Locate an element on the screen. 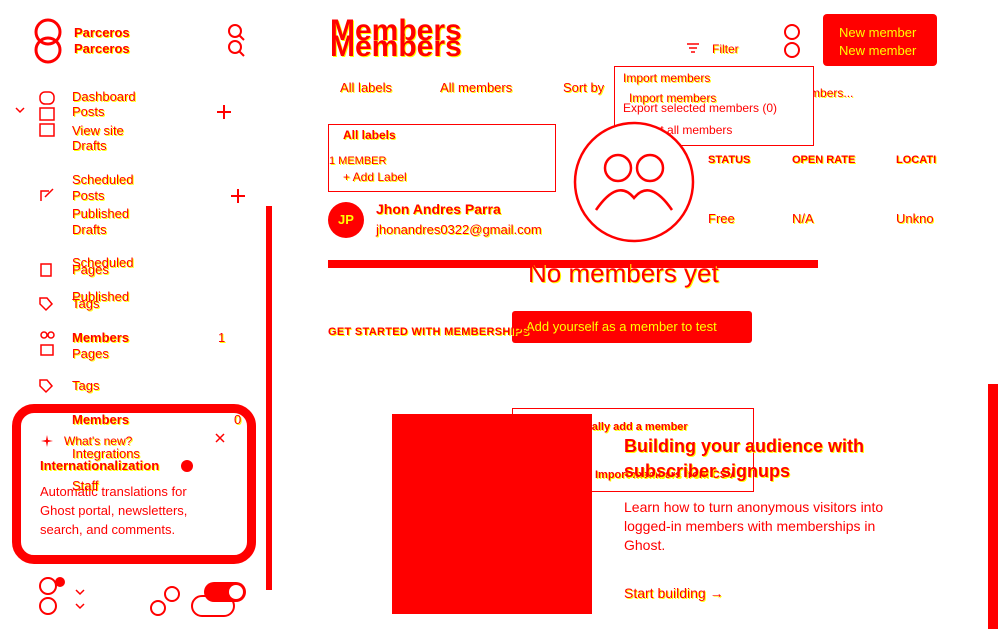  theme-toggle is located at coordinates (220, 600).